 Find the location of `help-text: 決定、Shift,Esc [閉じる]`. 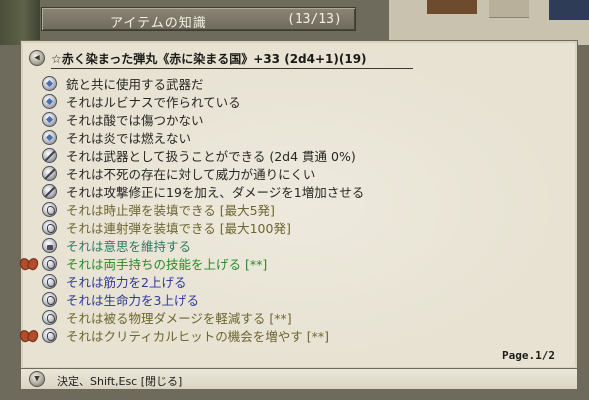

help-text: 決定、Shift,Esc [閉じる] is located at coordinates (120, 381).